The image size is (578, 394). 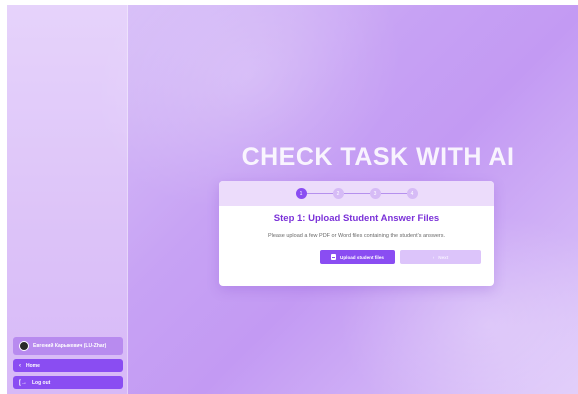 I want to click on avatar, so click(x=24, y=346).